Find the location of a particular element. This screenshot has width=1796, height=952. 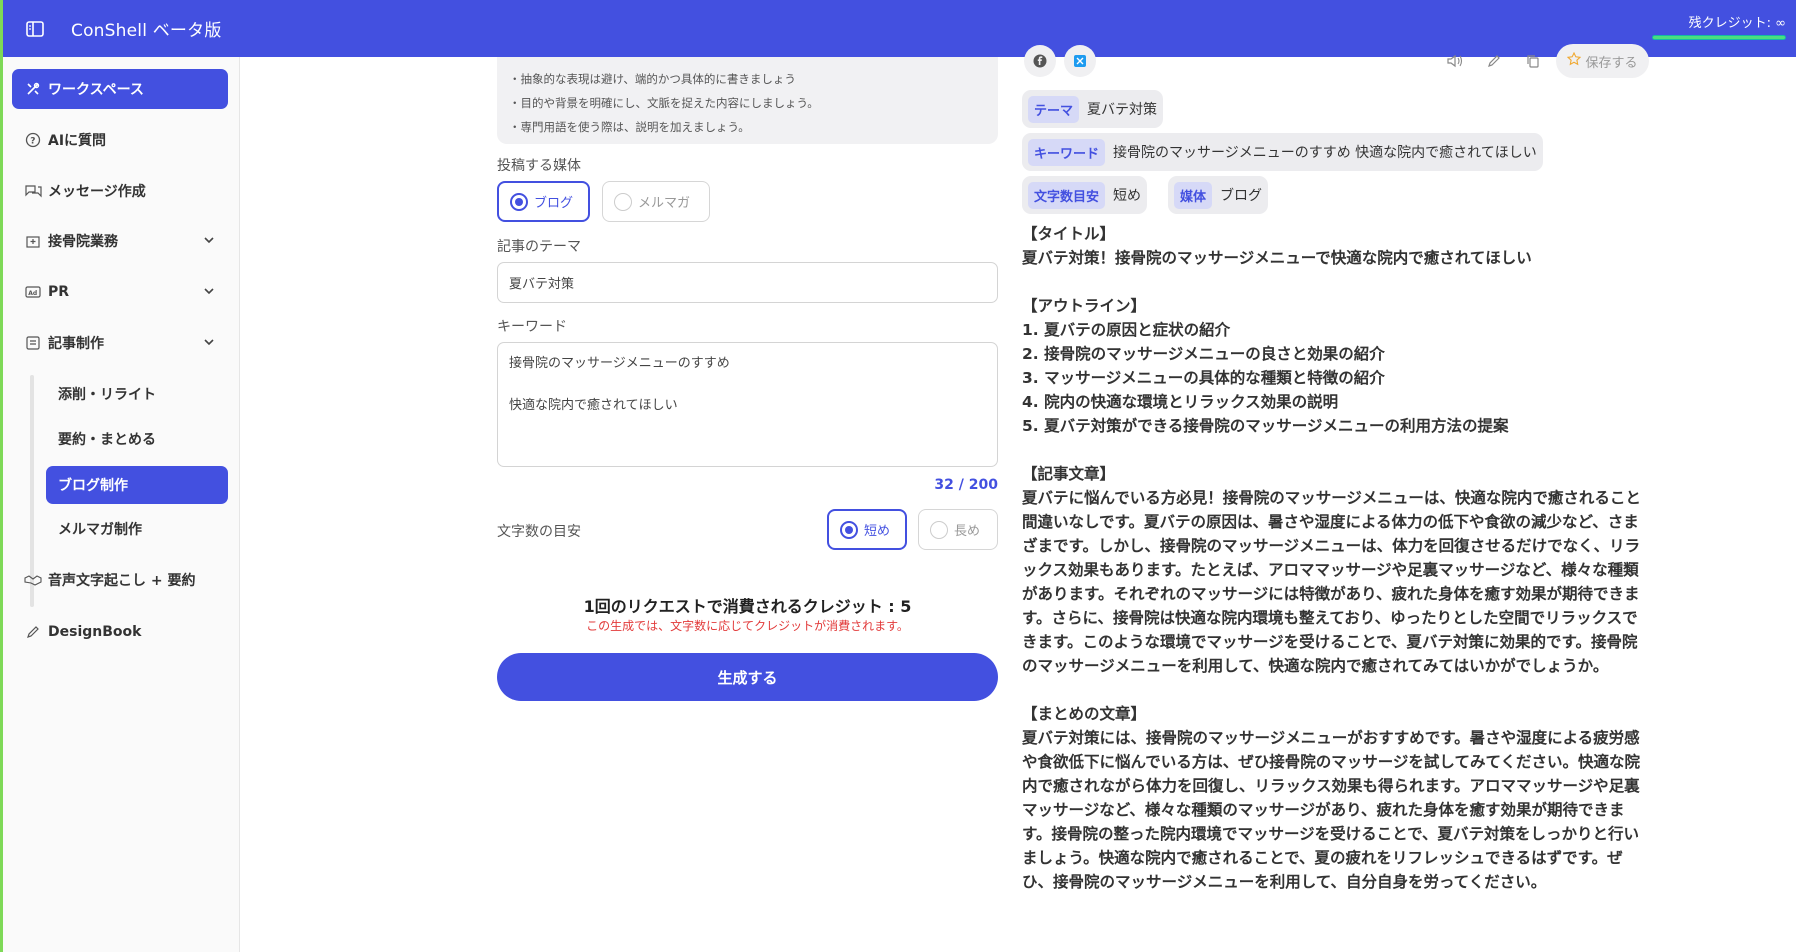

keyword-textarea: 接骨院のマッサージメニューのすすめ 快適な院内で癒されてほしい is located at coordinates (747, 404).